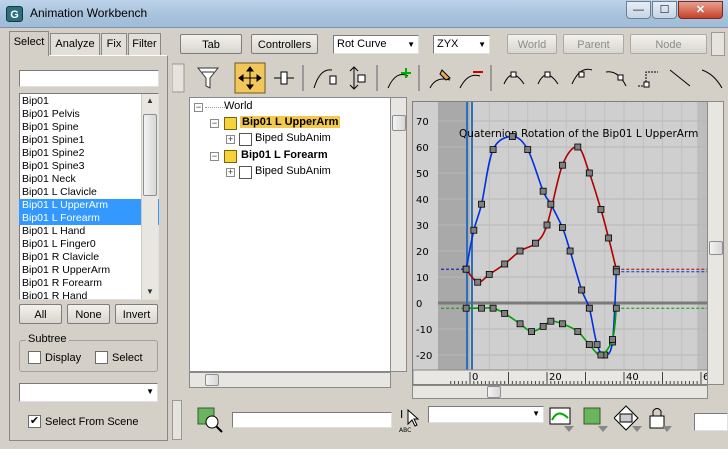 Image resolution: width=728 pixels, height=449 pixels. What do you see at coordinates (716, 248) in the screenshot?
I see `graph-vscroll-thumb` at bounding box center [716, 248].